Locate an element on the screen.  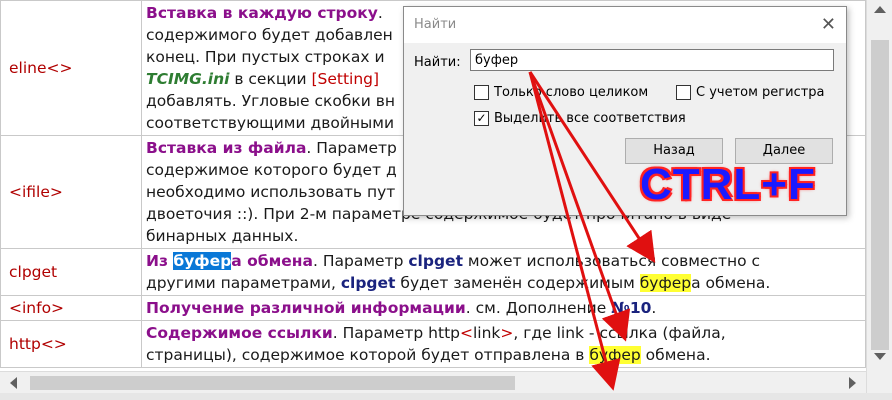
ini-section: [Setting] is located at coordinates (345, 79).